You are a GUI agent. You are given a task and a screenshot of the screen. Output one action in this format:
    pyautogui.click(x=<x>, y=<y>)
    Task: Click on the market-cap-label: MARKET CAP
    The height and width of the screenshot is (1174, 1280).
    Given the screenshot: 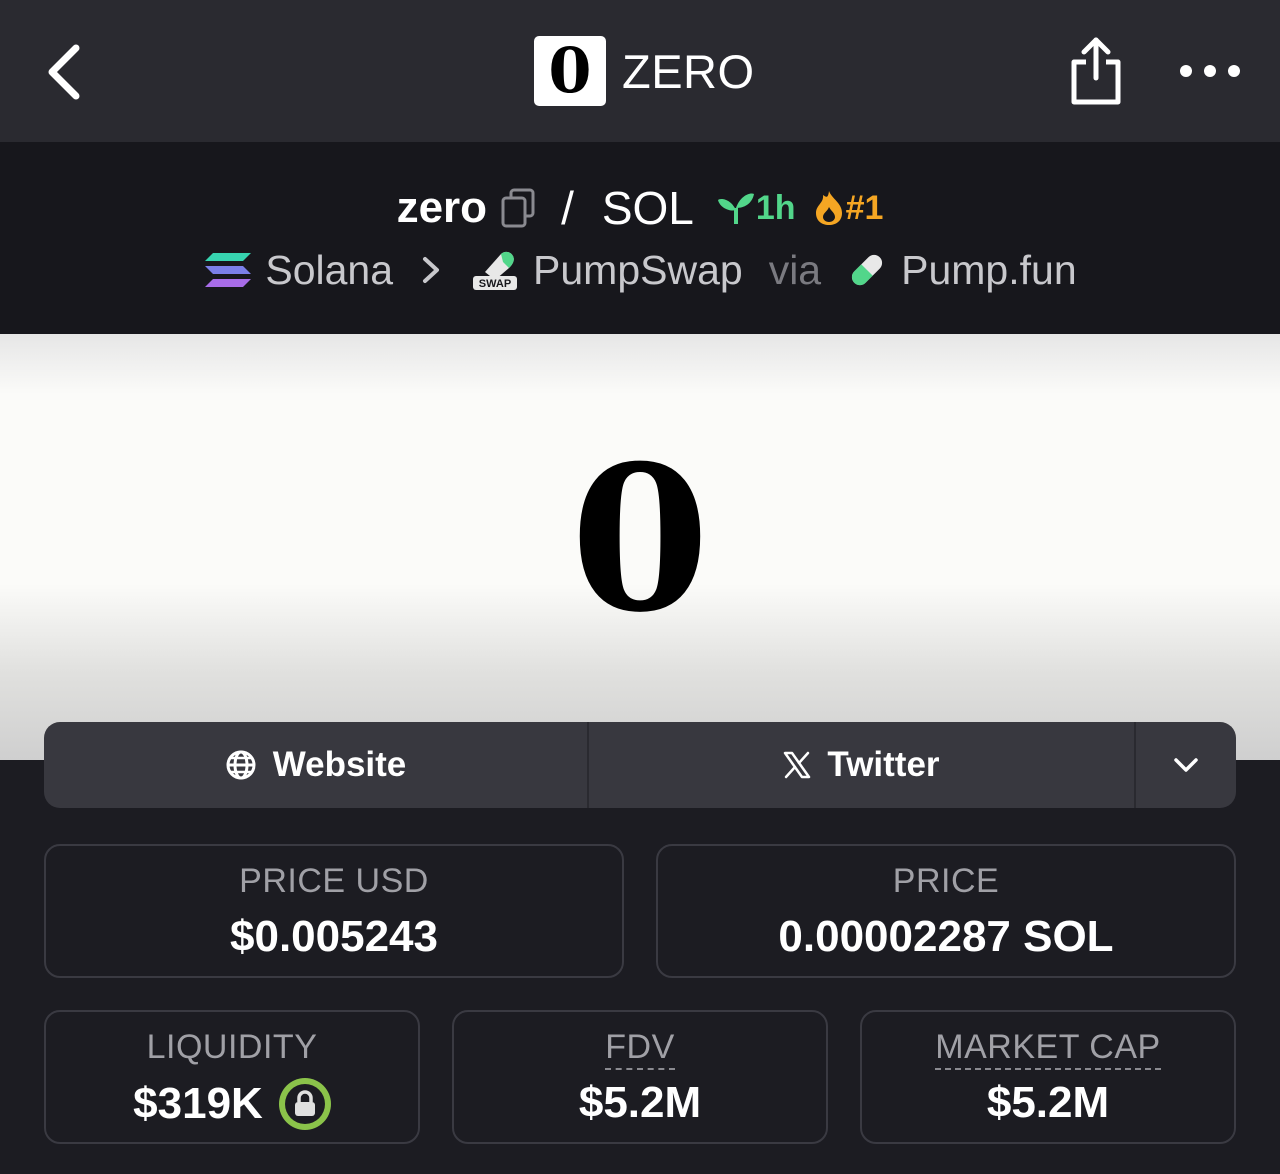 What is the action you would take?
    pyautogui.click(x=1048, y=1049)
    